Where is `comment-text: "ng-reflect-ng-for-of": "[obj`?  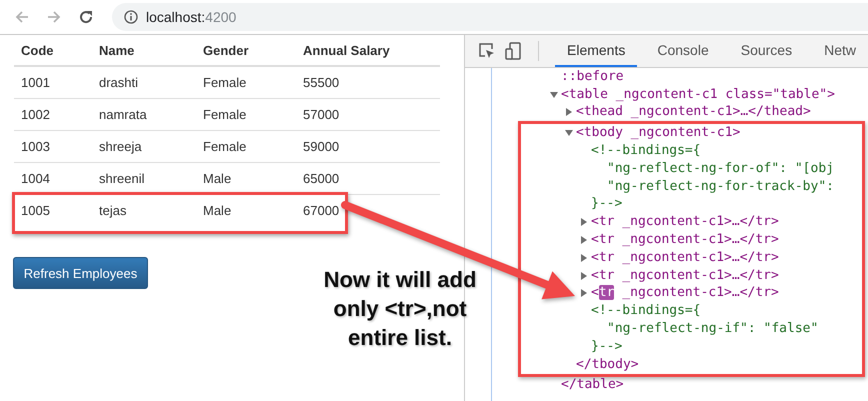 comment-text: "ng-reflect-ng-for-of": "[obj is located at coordinates (720, 168).